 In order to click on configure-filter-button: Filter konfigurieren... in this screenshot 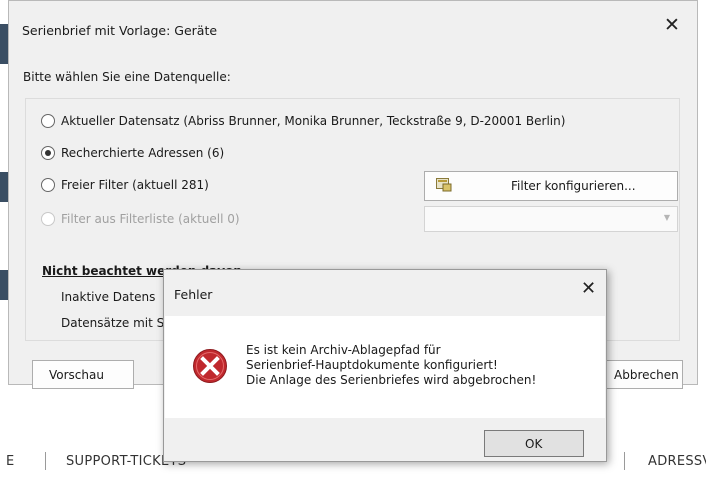, I will do `click(551, 186)`.